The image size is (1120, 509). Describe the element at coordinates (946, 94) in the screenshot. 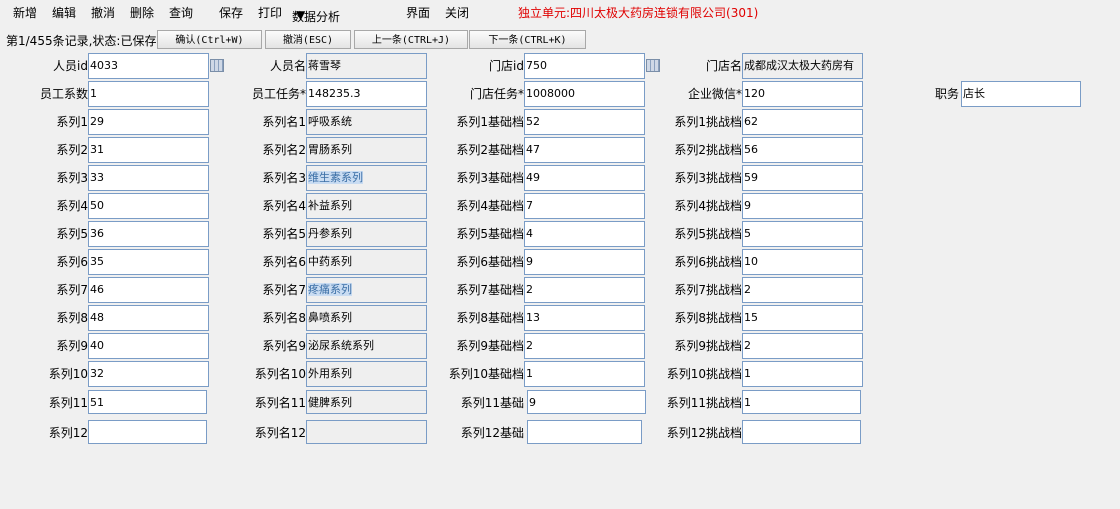

I see `position-label: 职务` at that location.